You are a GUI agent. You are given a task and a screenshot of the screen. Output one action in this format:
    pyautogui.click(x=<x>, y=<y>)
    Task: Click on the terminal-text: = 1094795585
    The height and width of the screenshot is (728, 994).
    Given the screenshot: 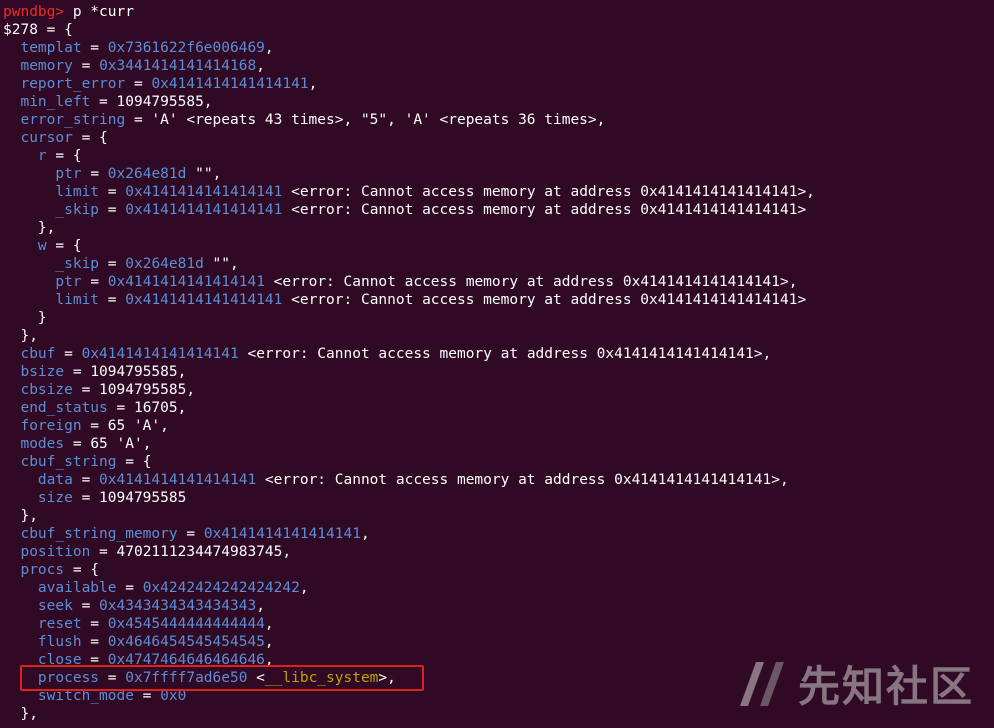 What is the action you would take?
    pyautogui.click(x=129, y=498)
    